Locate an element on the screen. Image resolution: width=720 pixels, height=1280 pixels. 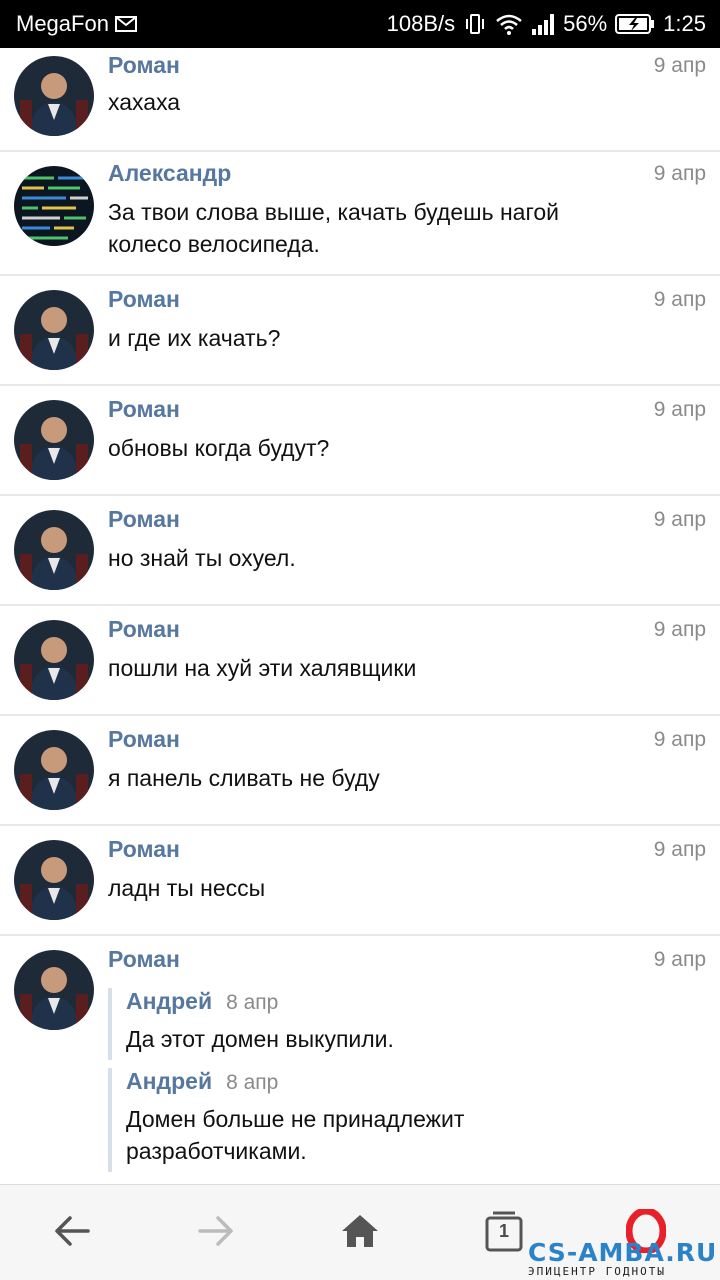
home-icon is located at coordinates (360, 1233).